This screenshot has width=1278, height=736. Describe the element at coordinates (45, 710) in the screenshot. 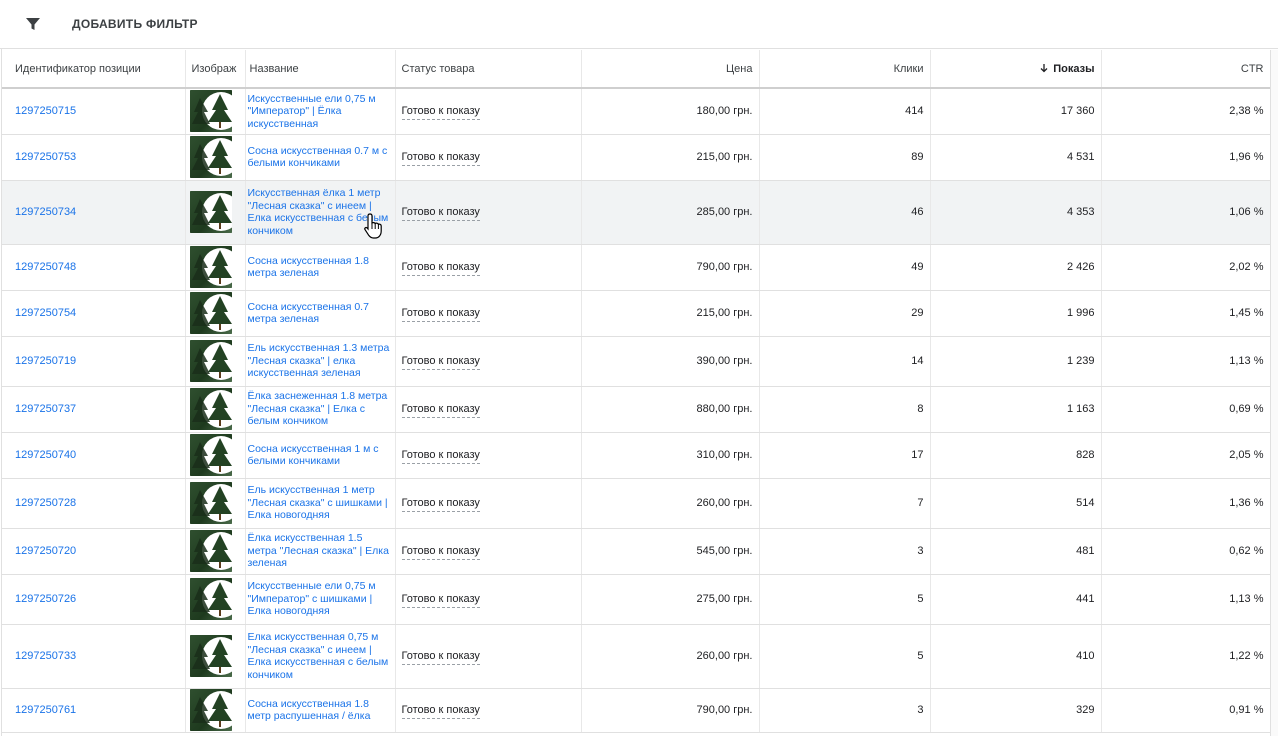

I see `item-id-link: 1297250761` at that location.